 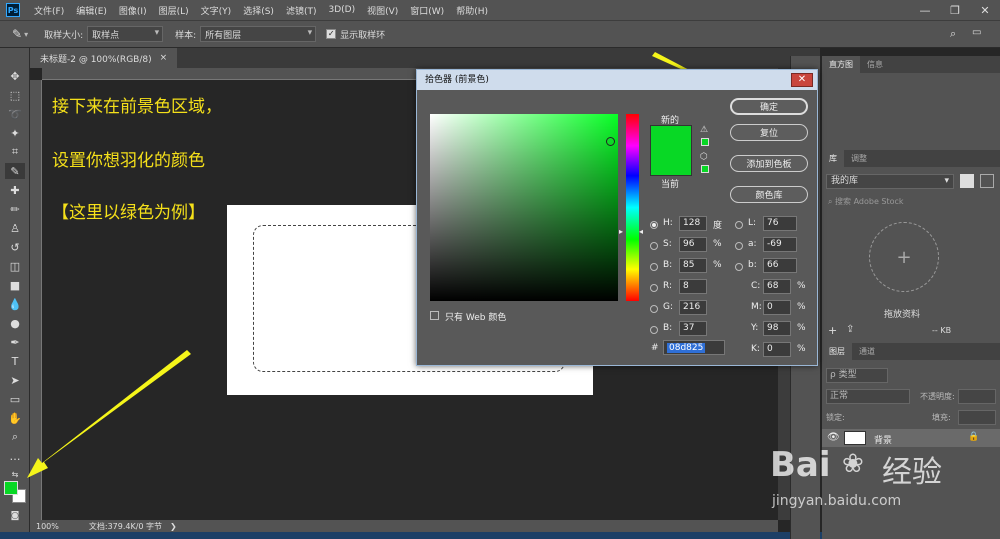 What do you see at coordinates (15, 247) in the screenshot?
I see `history-brush-tool-icon: ↺` at bounding box center [15, 247].